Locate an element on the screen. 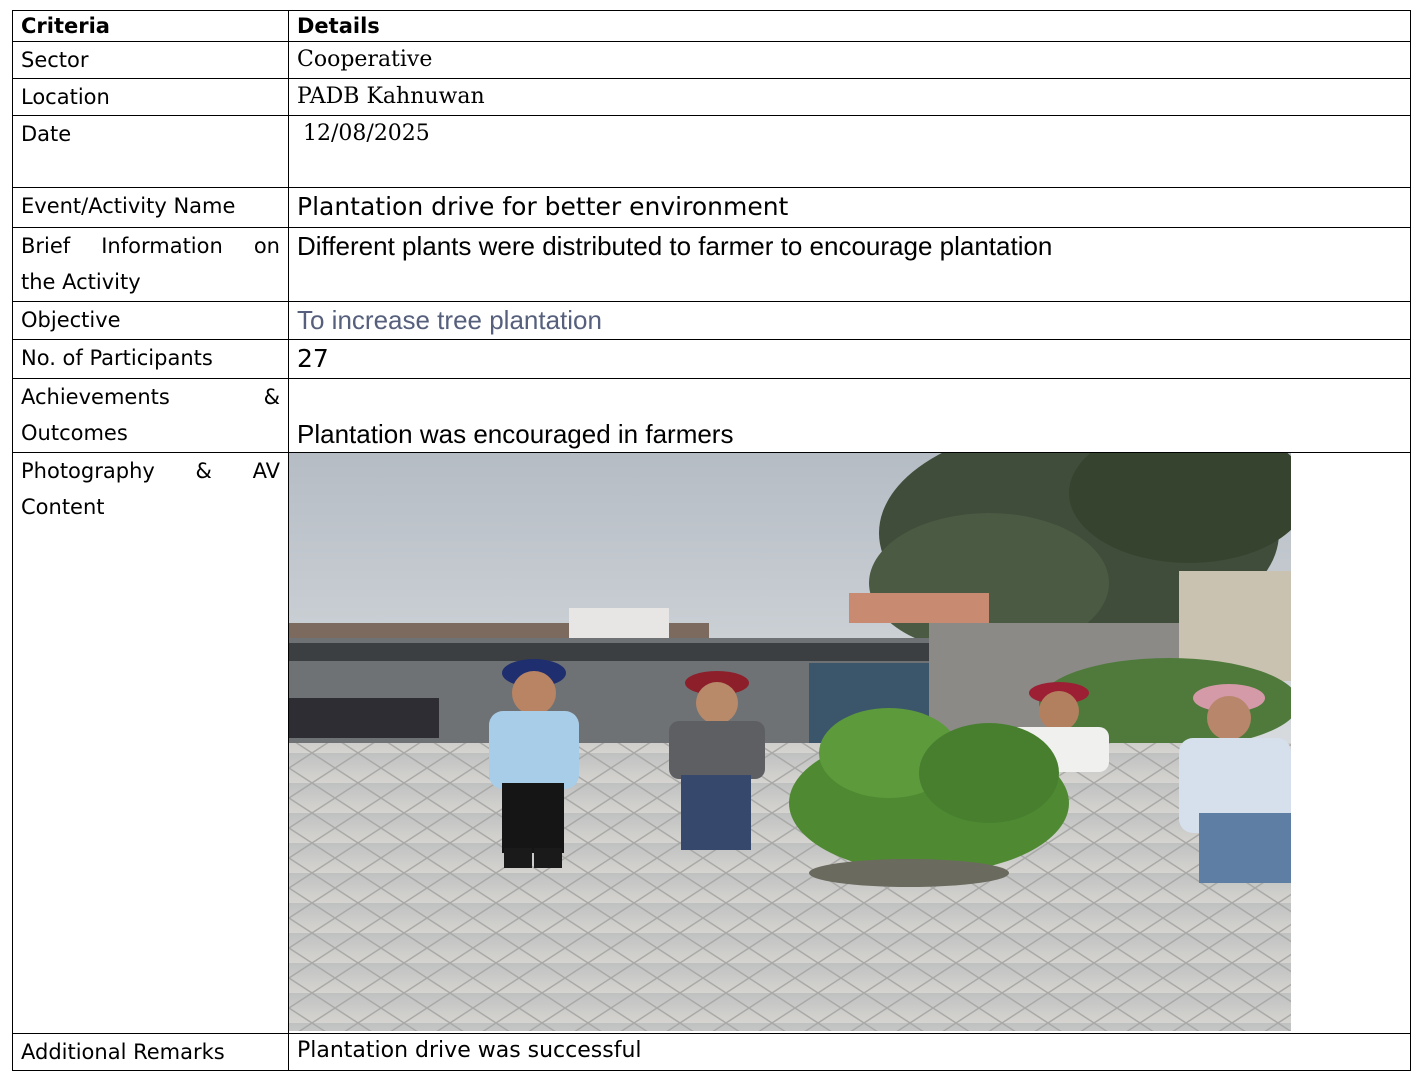  participants-row: No. of Participants 27 is located at coordinates (711, 359).